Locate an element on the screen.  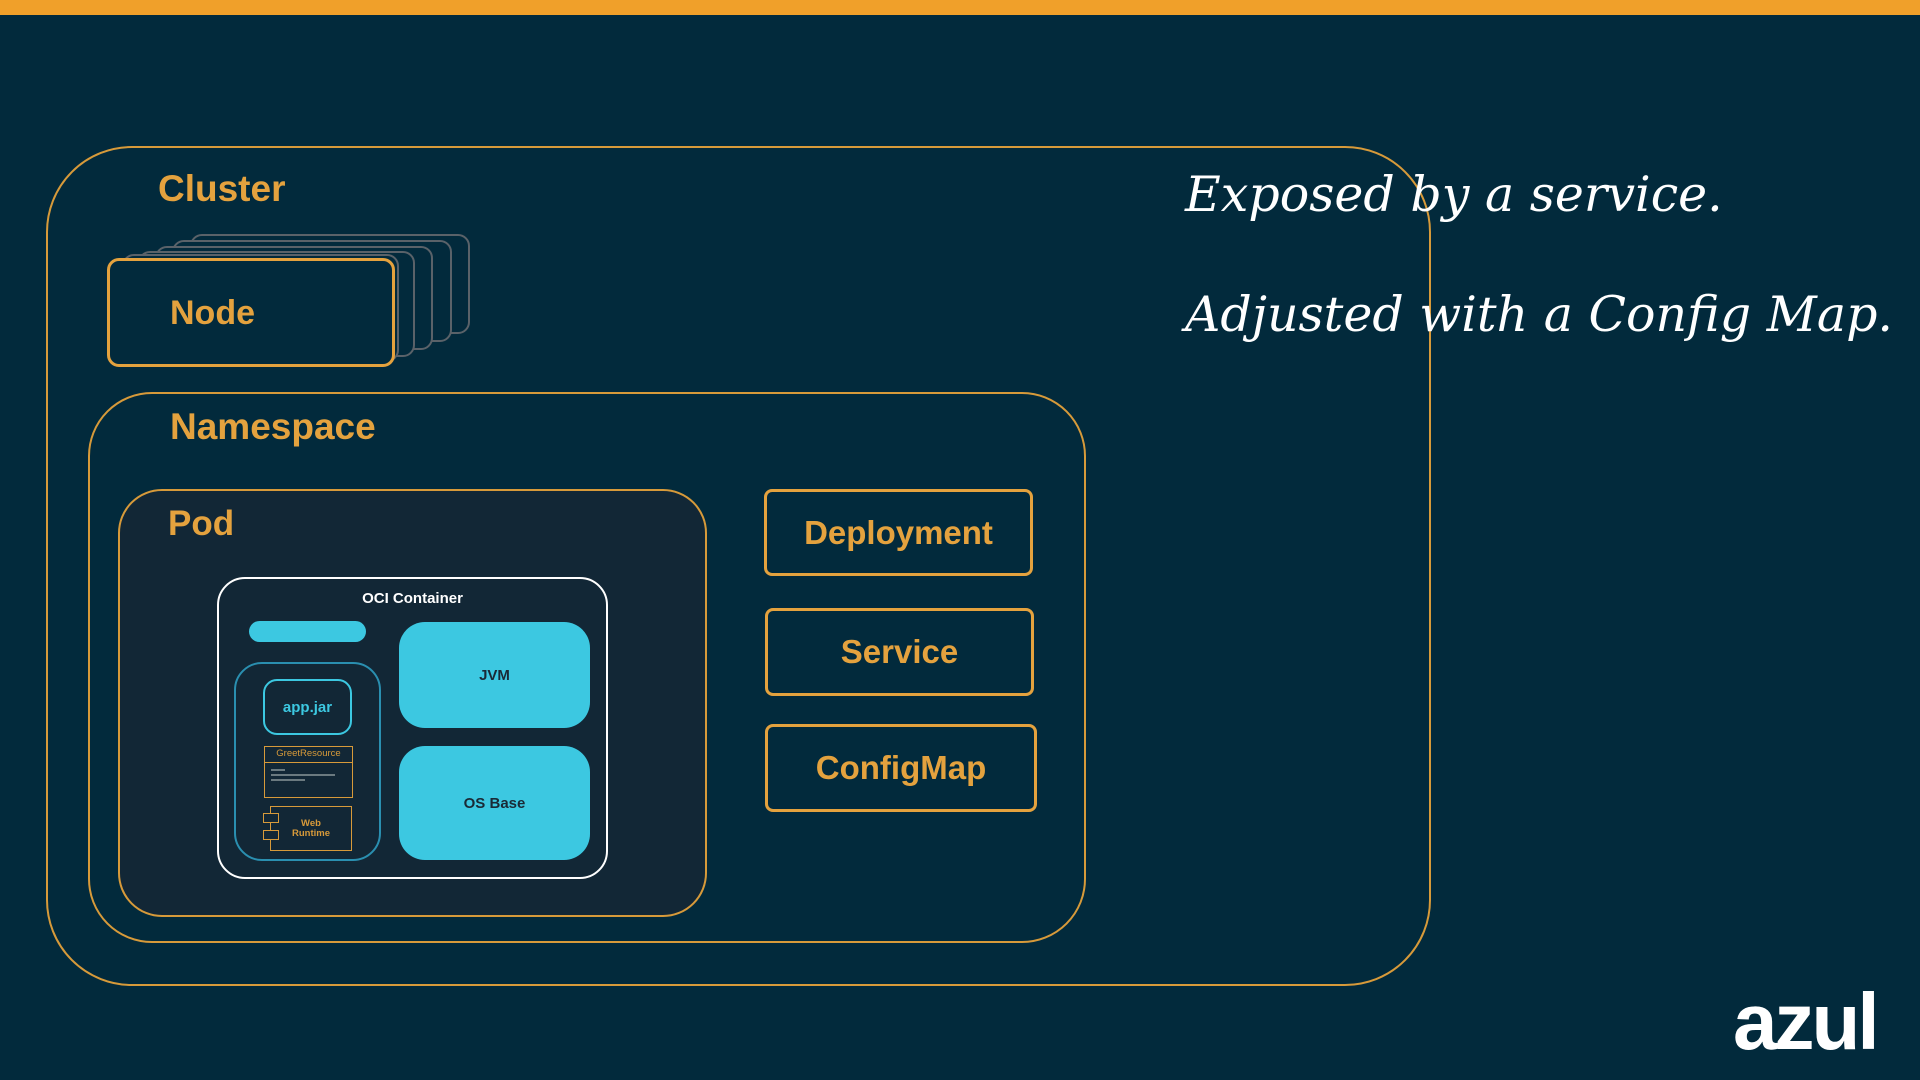
web-runtime-box: Web Runtime is located at coordinates (311, 828).